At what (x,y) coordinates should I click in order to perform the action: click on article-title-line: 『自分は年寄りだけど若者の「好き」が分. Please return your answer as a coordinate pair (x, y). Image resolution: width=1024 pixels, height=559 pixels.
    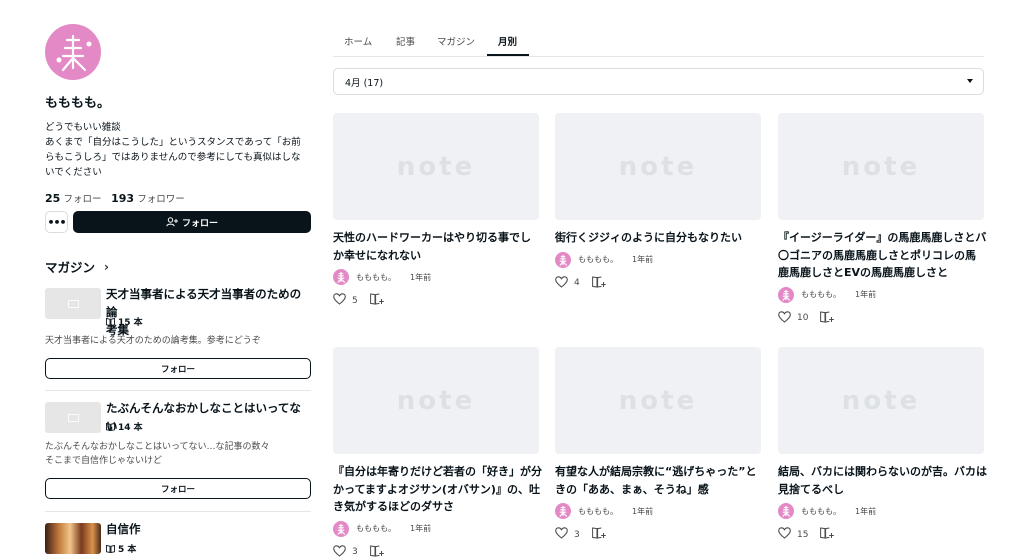
    Looking at the image, I should click on (437, 471).